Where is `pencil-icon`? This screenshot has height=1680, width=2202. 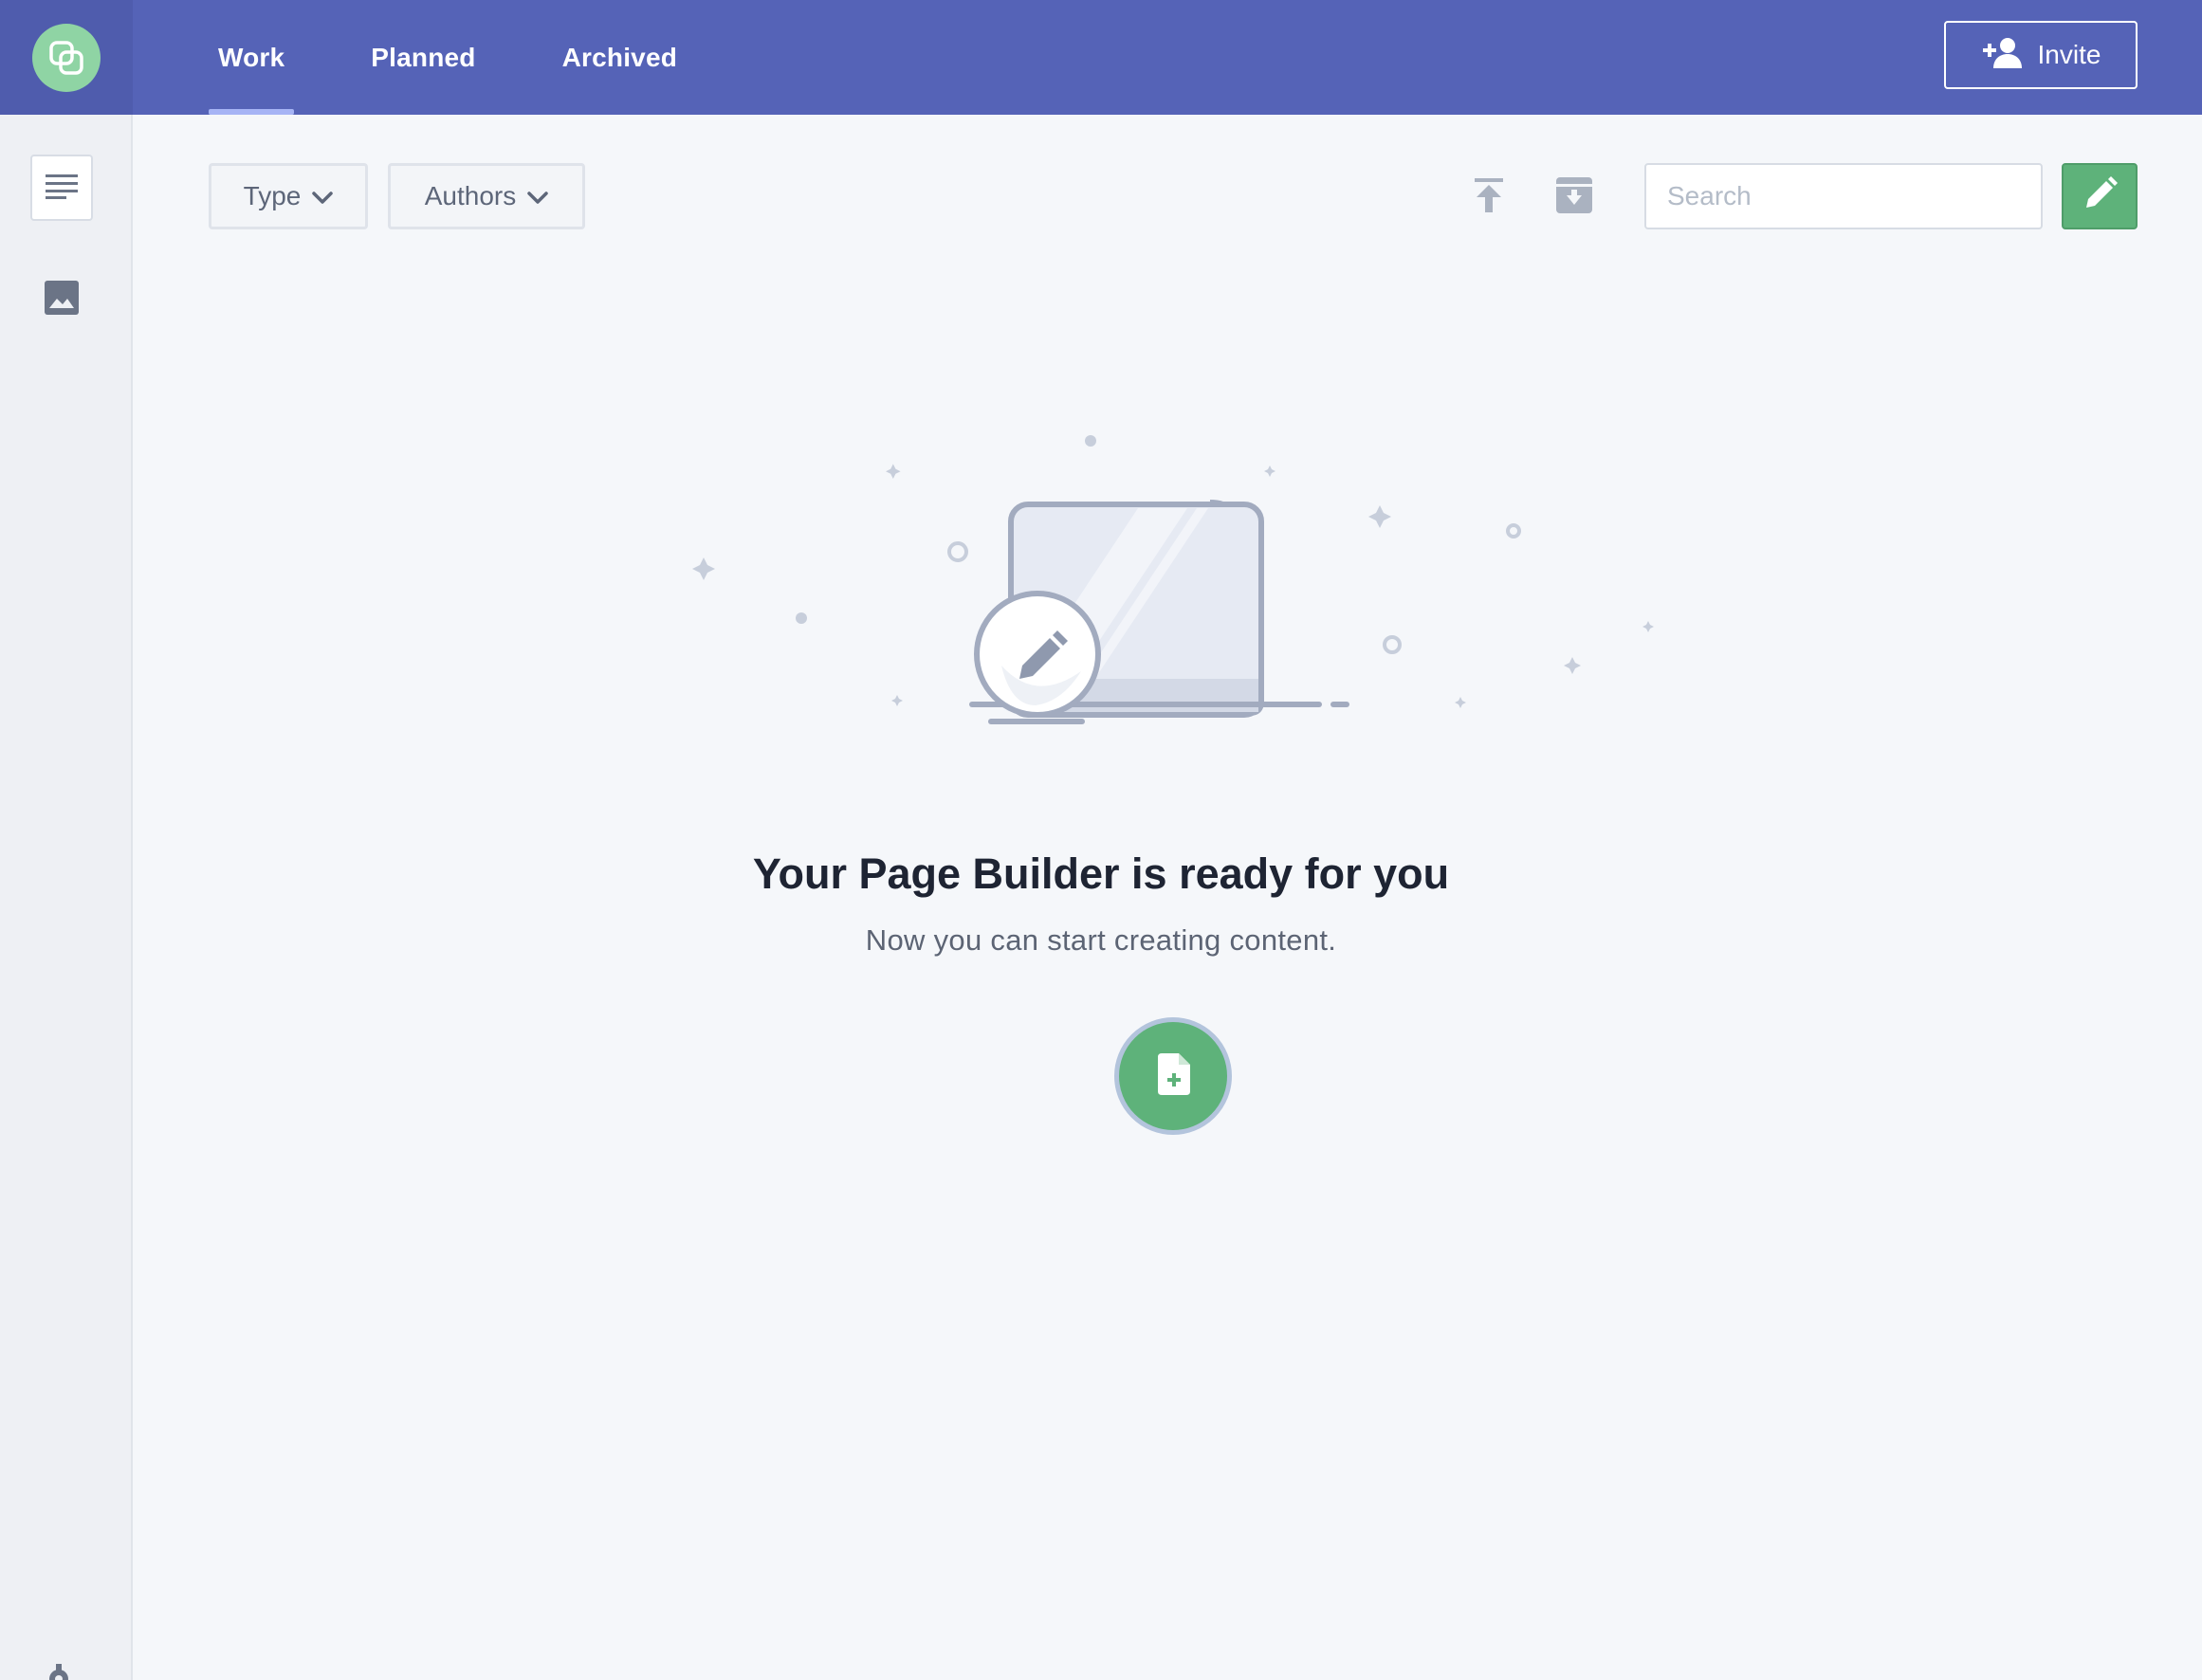 pencil-icon is located at coordinates (2100, 196).